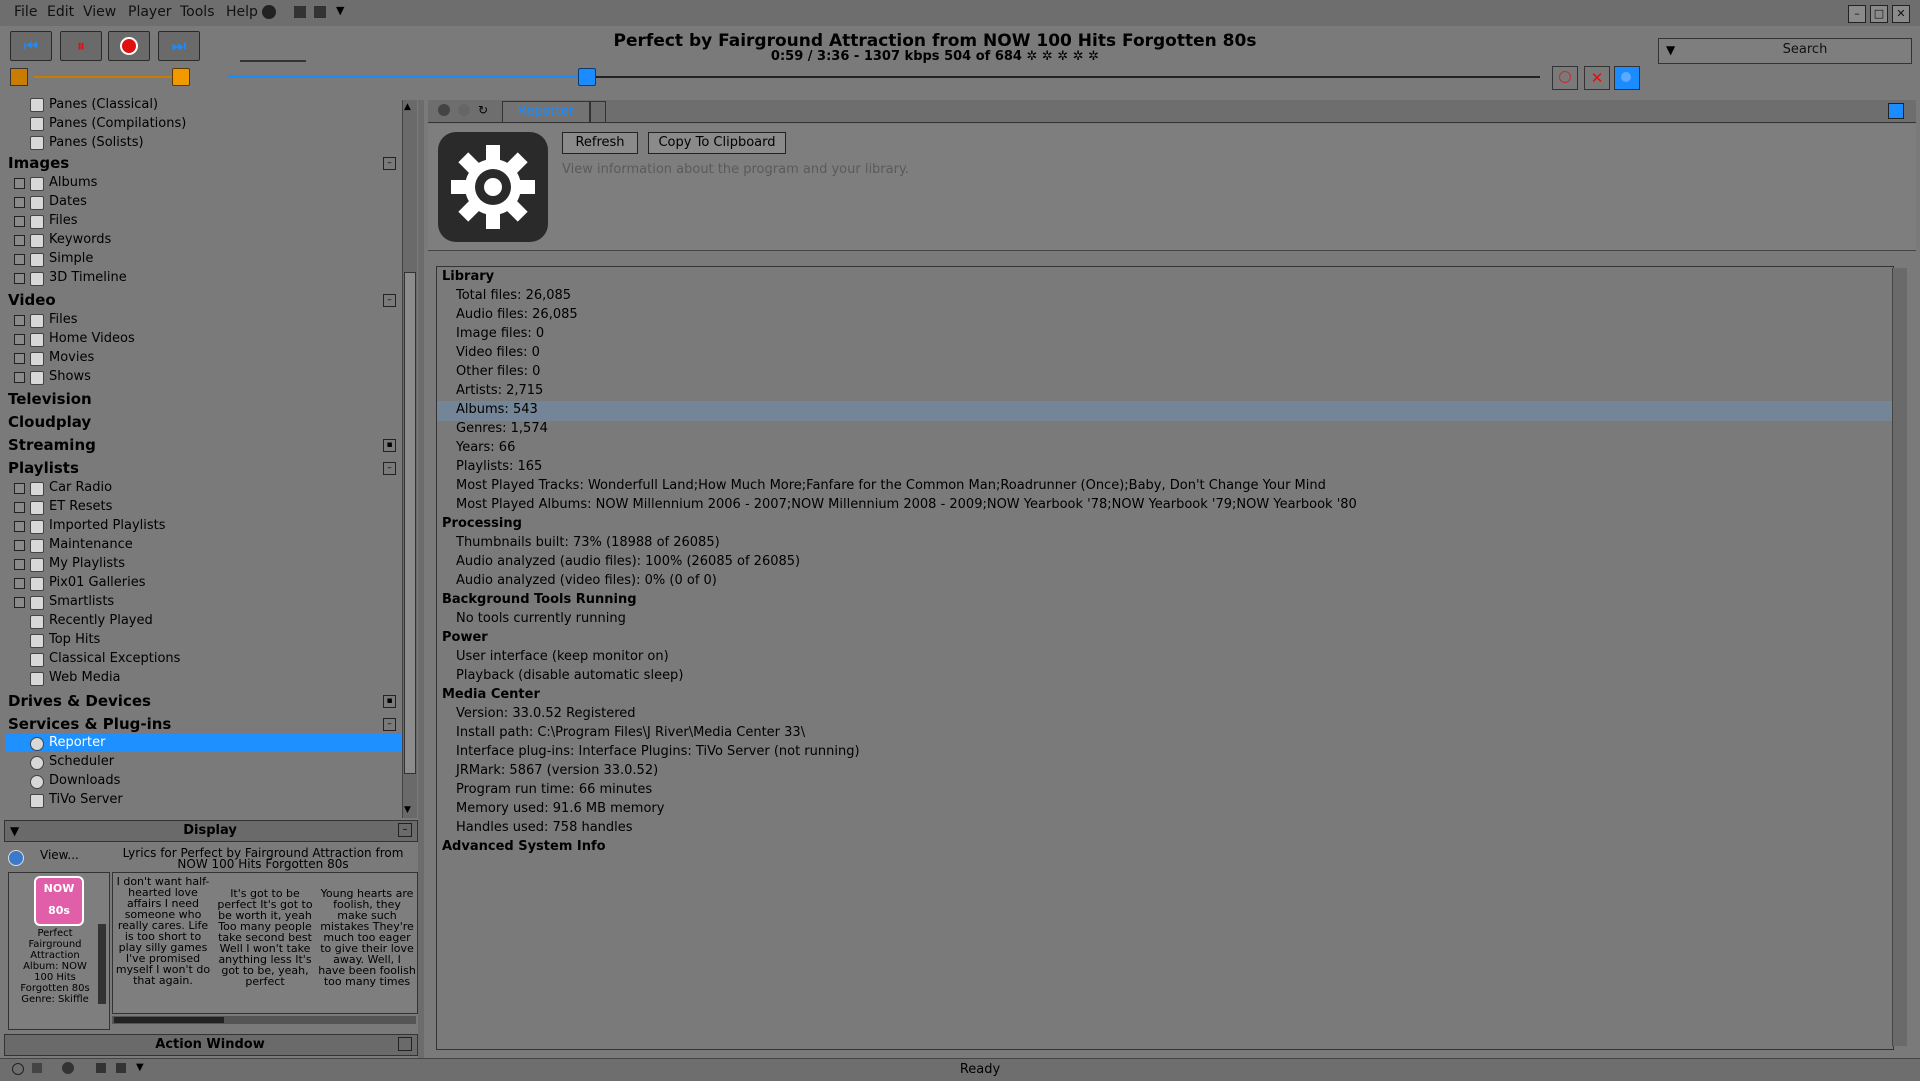 This screenshot has width=1920, height=1081. Describe the element at coordinates (85, 677) in the screenshot. I see `tree-item-web-media: Web Media` at that location.